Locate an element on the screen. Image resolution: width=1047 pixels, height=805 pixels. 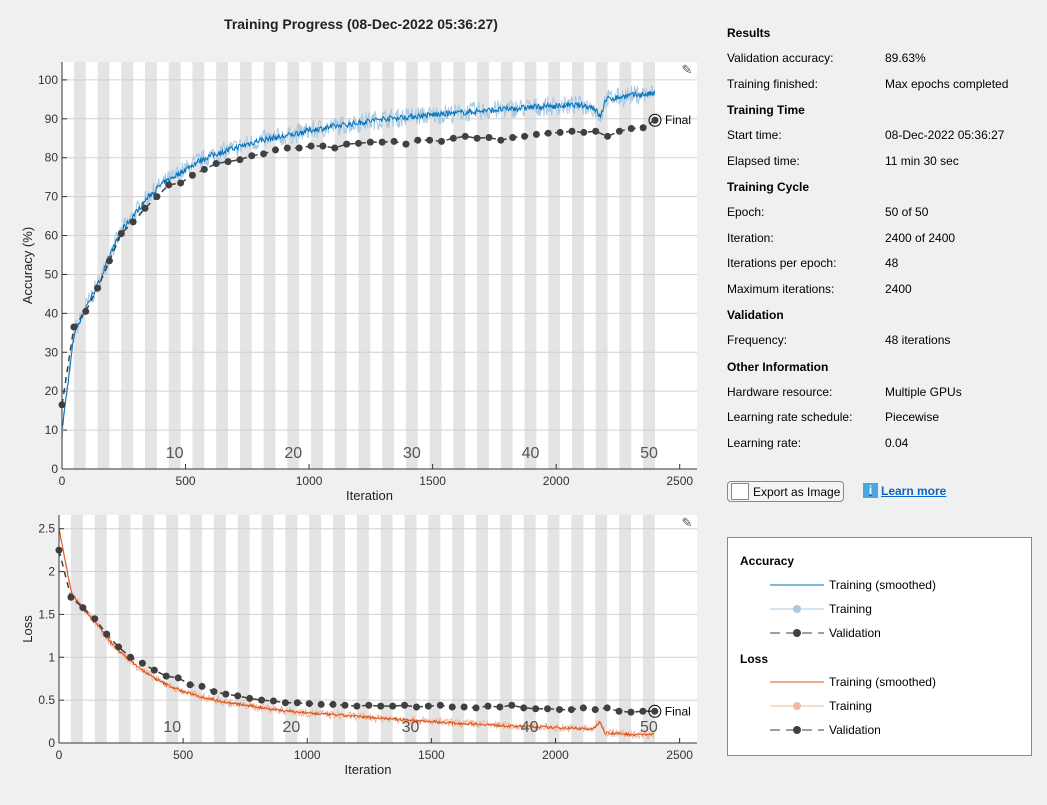
info-value: 2400 is located at coordinates (898, 288).